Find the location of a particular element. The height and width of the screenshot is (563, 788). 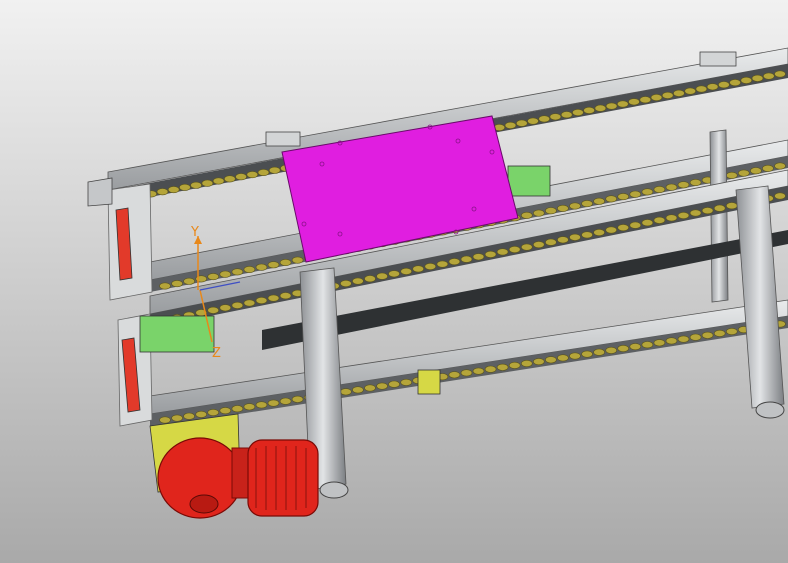

green-bracket-lower is located at coordinates (177, 334).